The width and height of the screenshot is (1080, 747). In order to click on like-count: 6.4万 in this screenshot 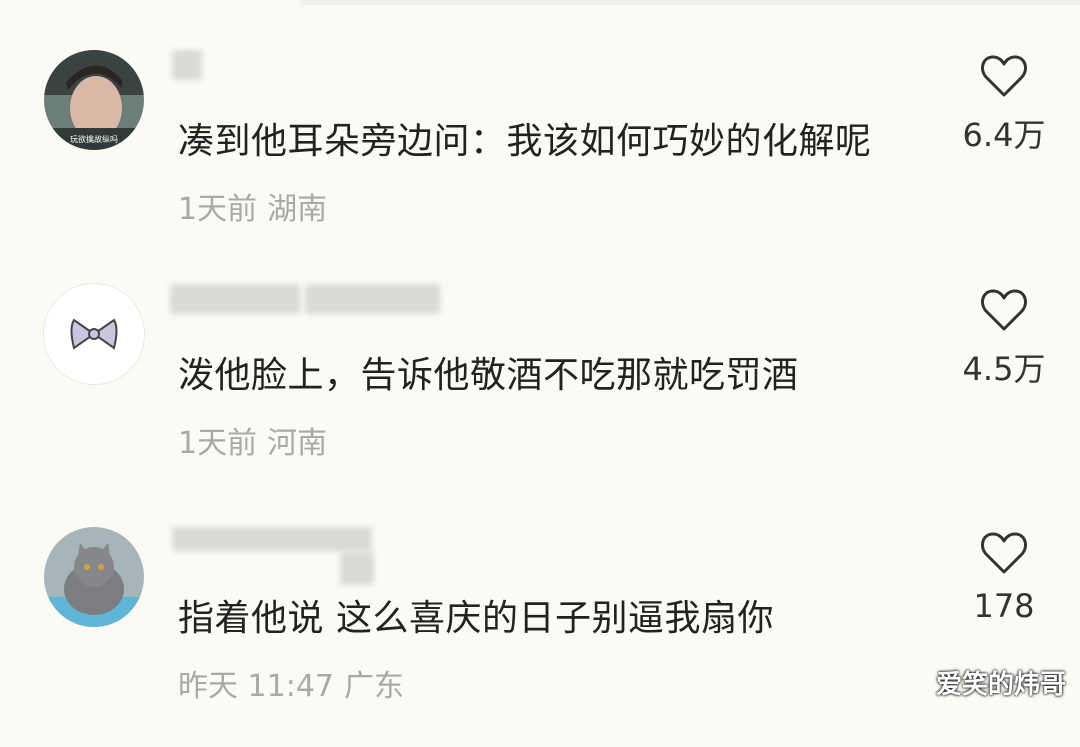, I will do `click(1004, 135)`.